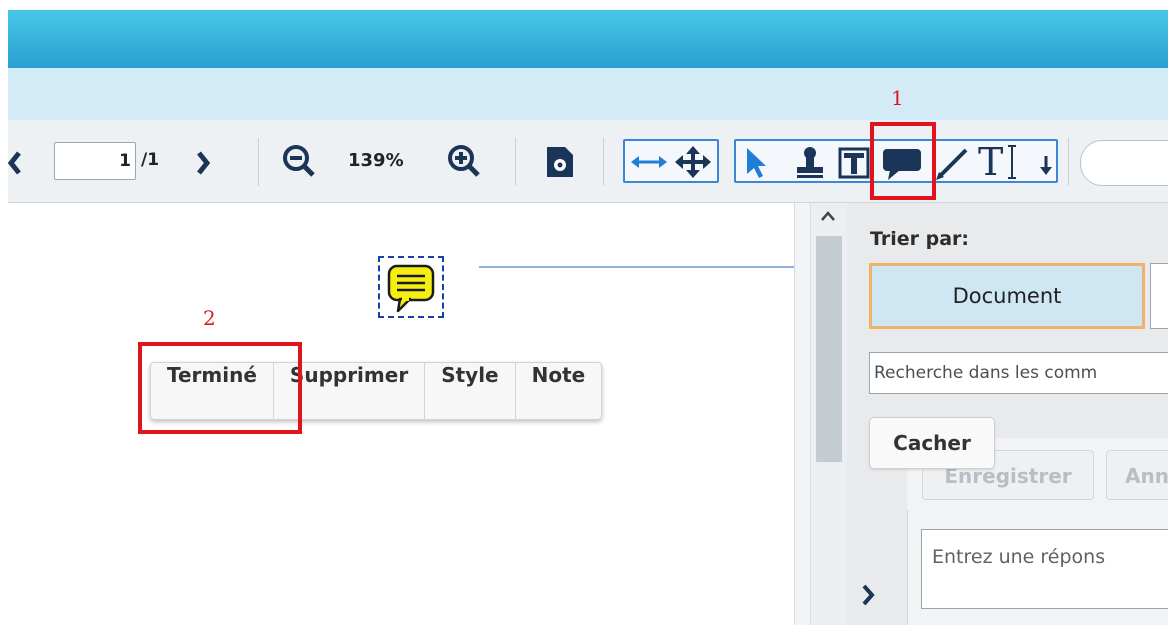 This screenshot has width=1168, height=625. I want to click on style-button: Style, so click(470, 391).